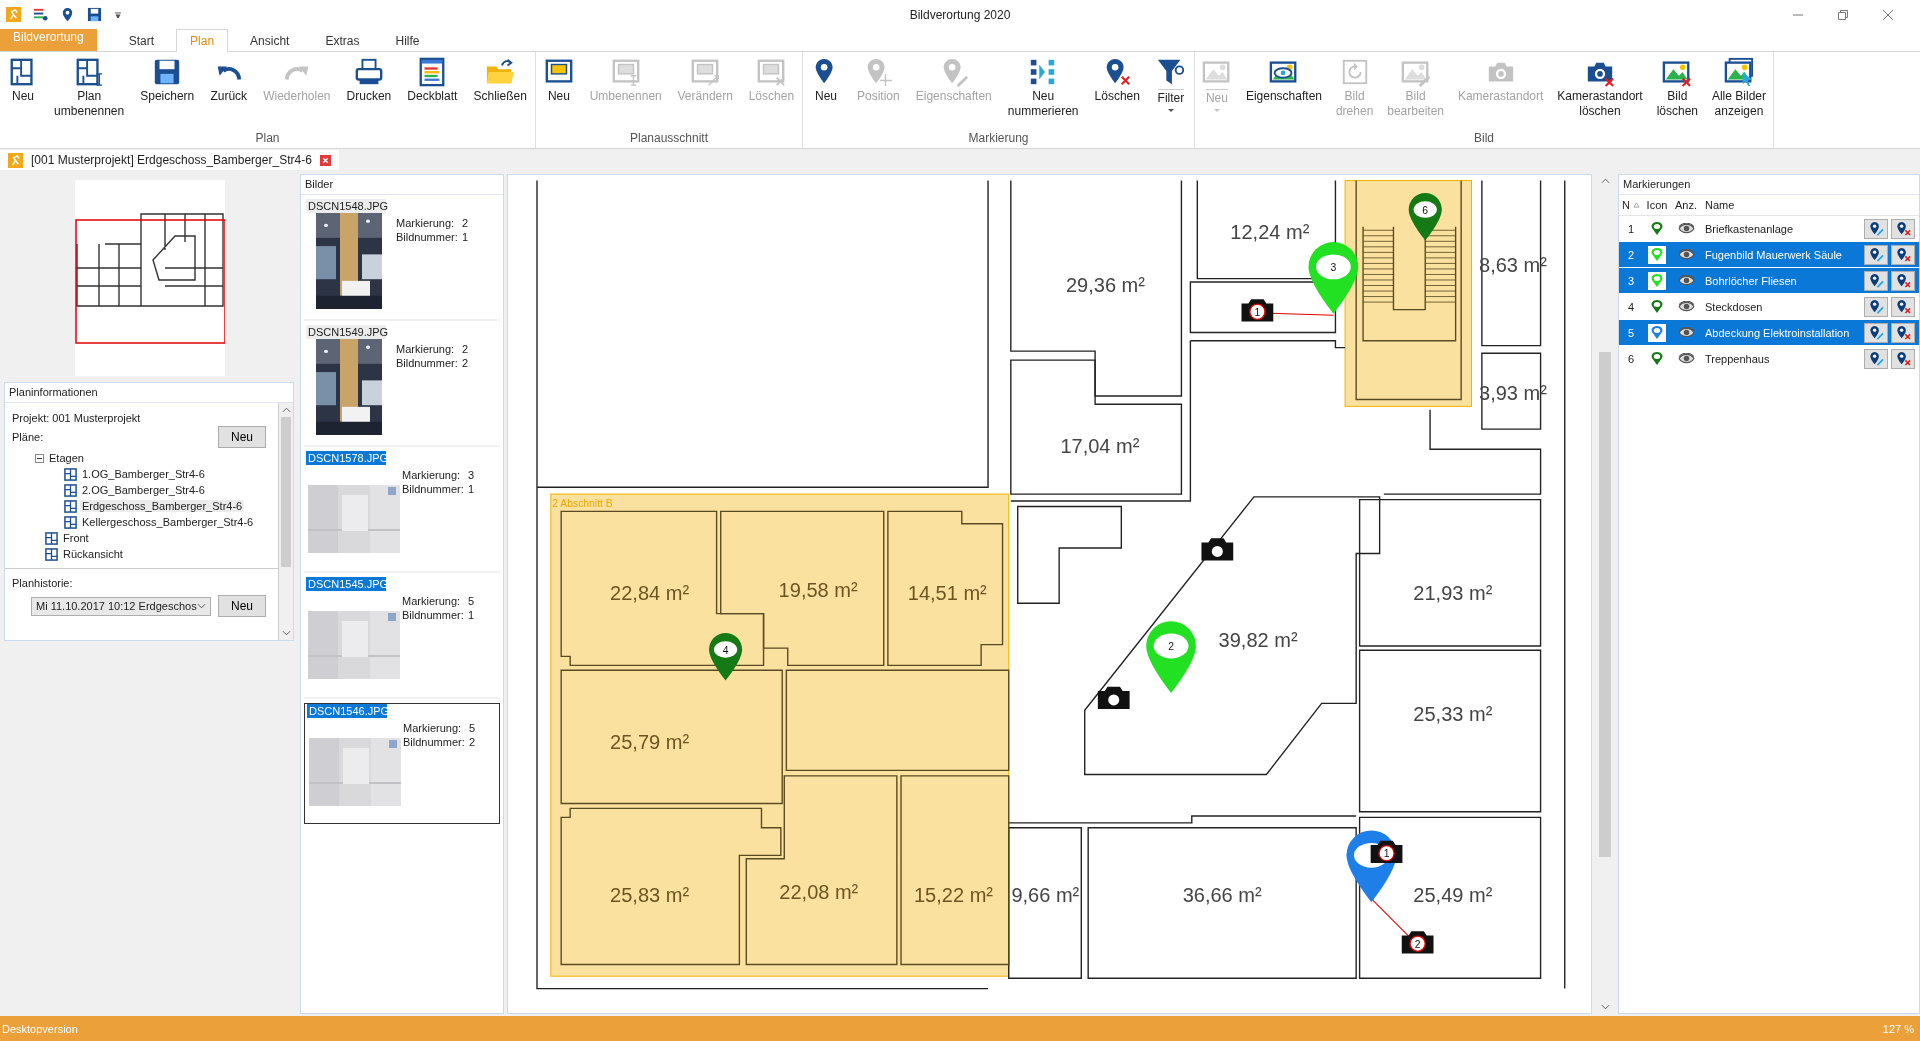 This screenshot has height=1041, width=1920. Describe the element at coordinates (427, 363) in the screenshot. I see `image-number-label: Bildnummer:` at that location.